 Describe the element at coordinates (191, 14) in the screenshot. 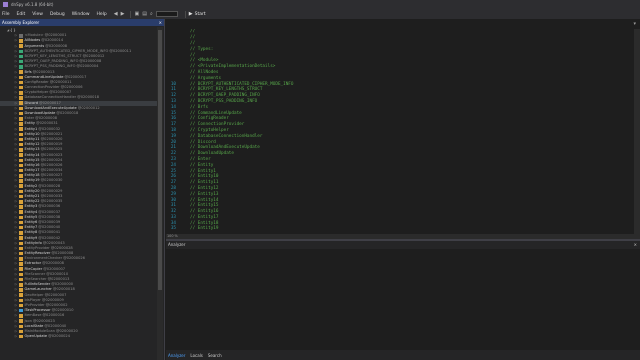

I see `start-play-icon: ▶` at that location.